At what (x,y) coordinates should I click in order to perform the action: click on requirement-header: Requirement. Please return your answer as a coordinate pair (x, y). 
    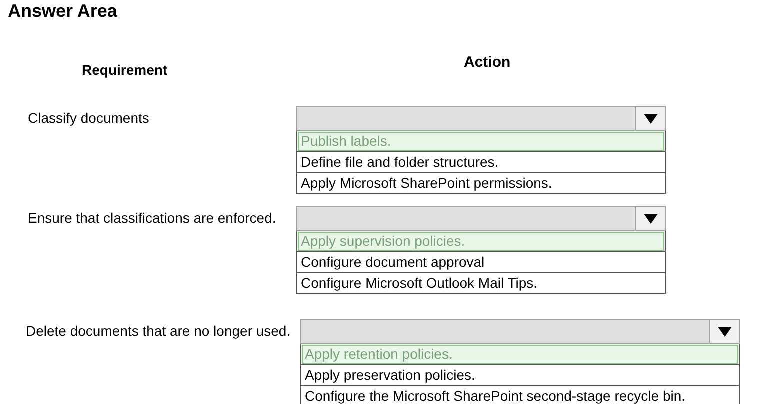
    Looking at the image, I should click on (125, 70).